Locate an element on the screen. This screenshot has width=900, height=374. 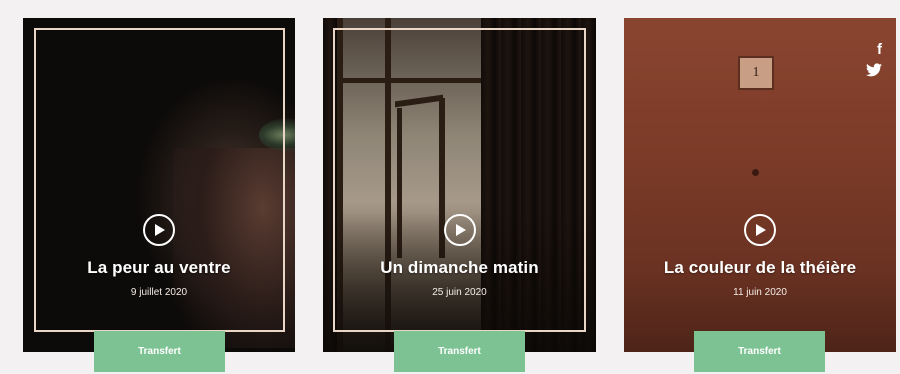
number-plate: 1 is located at coordinates (756, 73).